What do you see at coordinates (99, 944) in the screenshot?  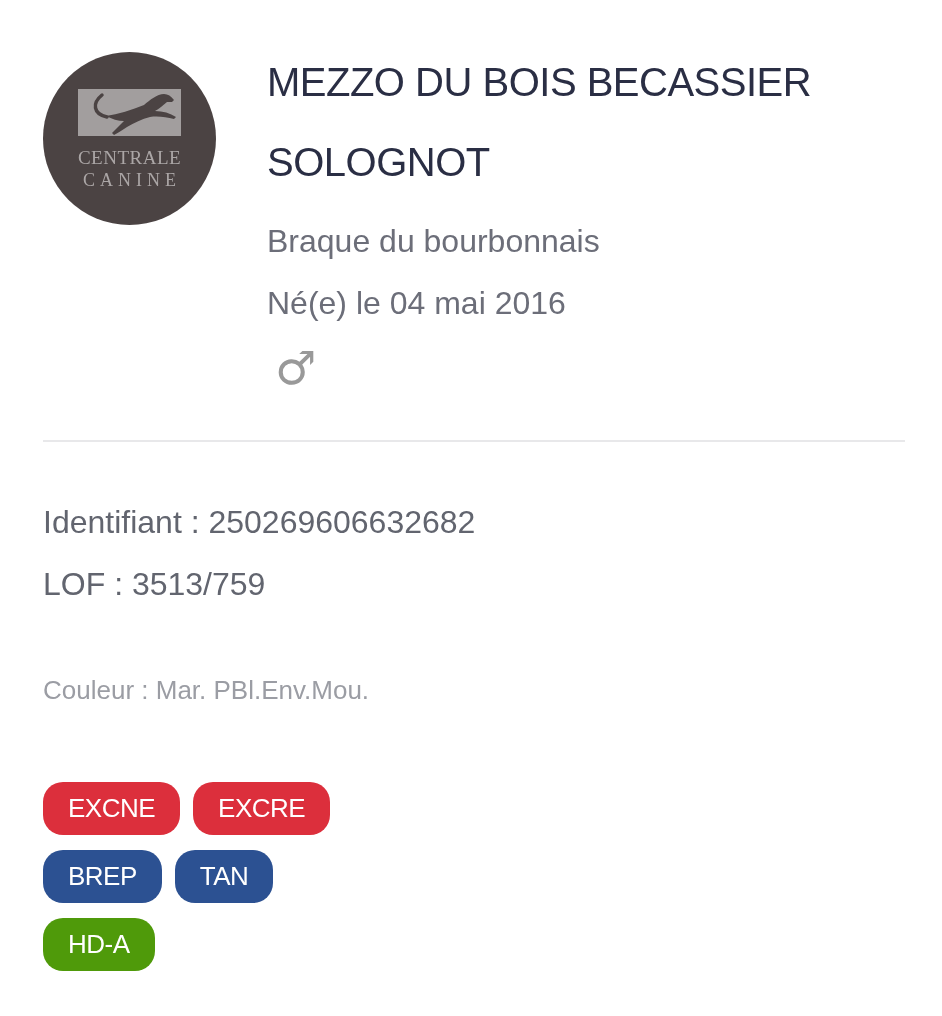 I see `title-badge: HD-A` at bounding box center [99, 944].